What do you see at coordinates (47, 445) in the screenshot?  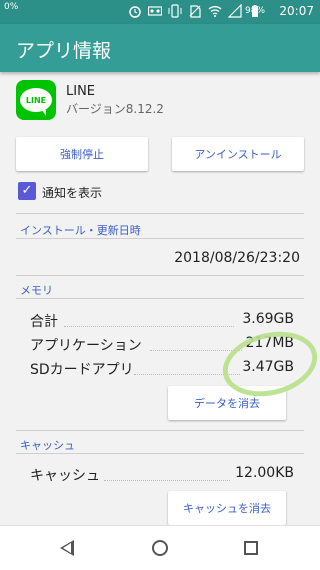 I see `cache-section-header: キャッシュ` at bounding box center [47, 445].